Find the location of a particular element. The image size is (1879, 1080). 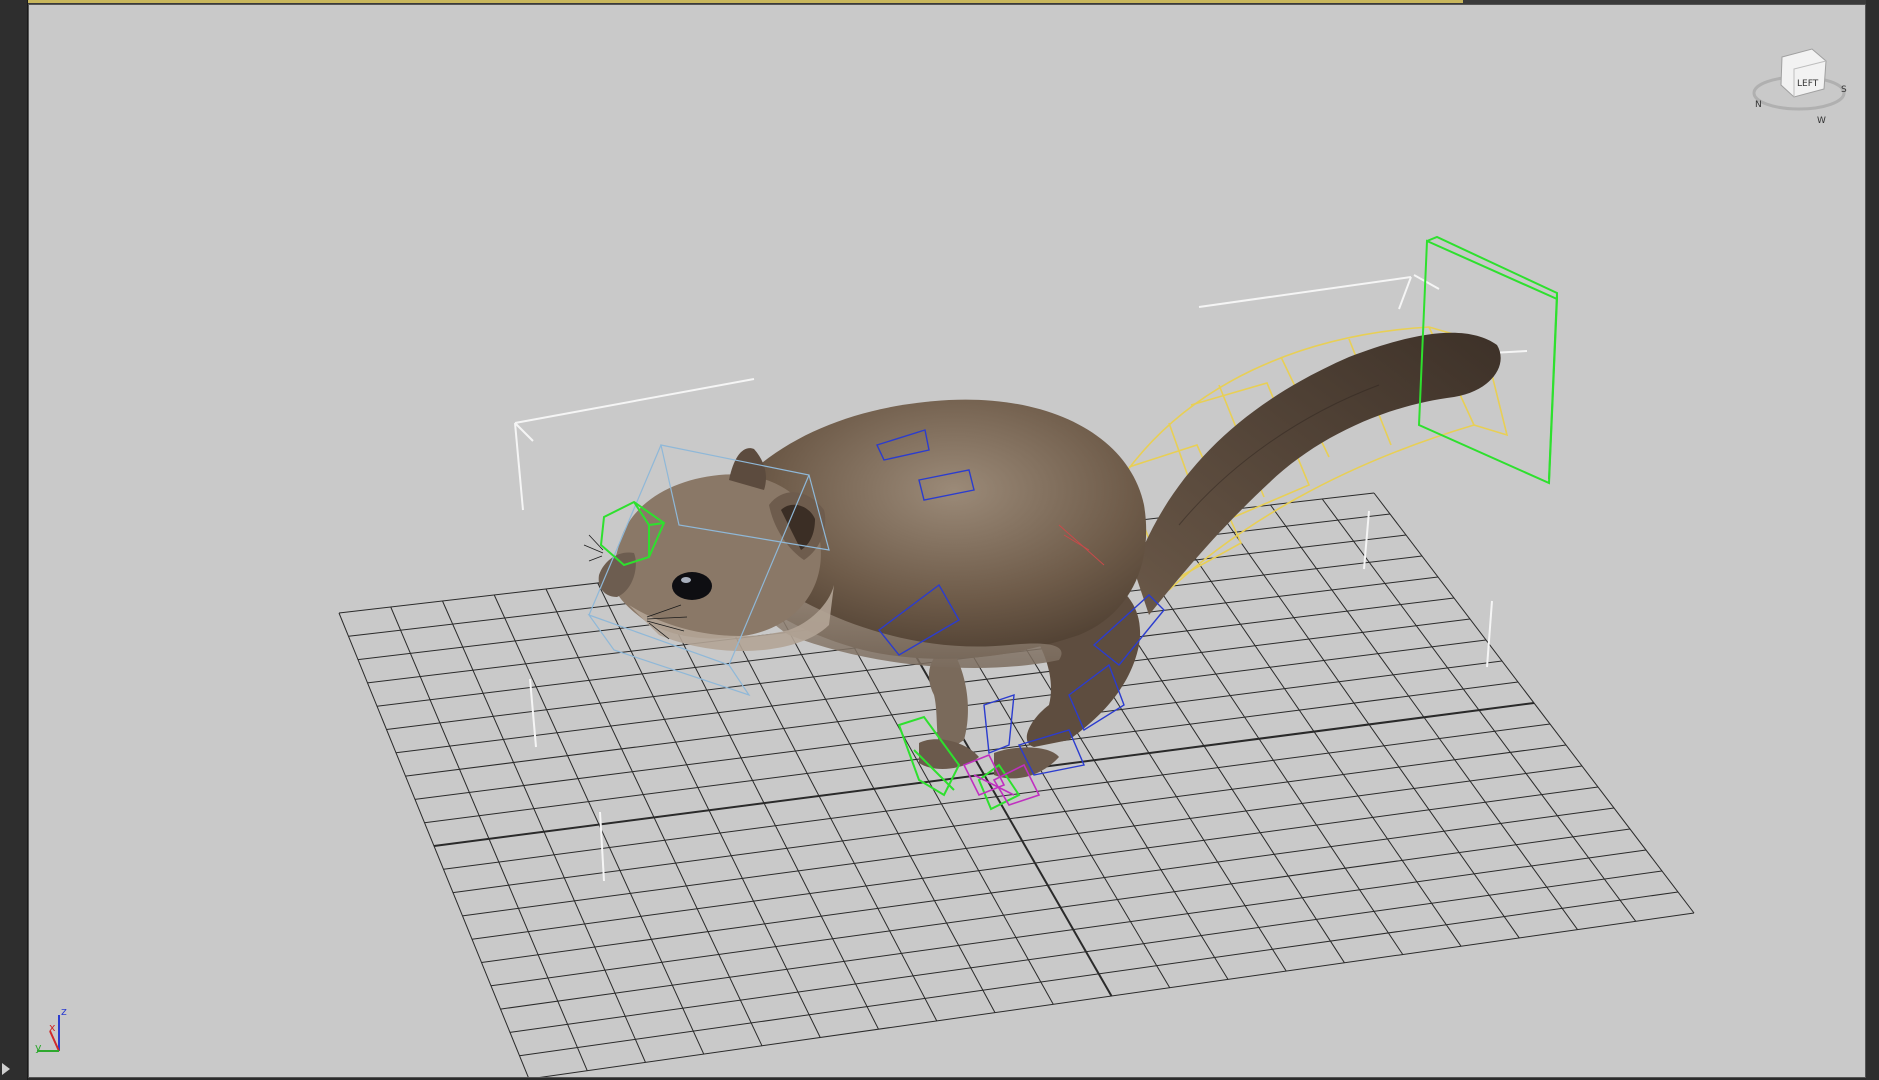

squirrel-eye is located at coordinates (692, 586).